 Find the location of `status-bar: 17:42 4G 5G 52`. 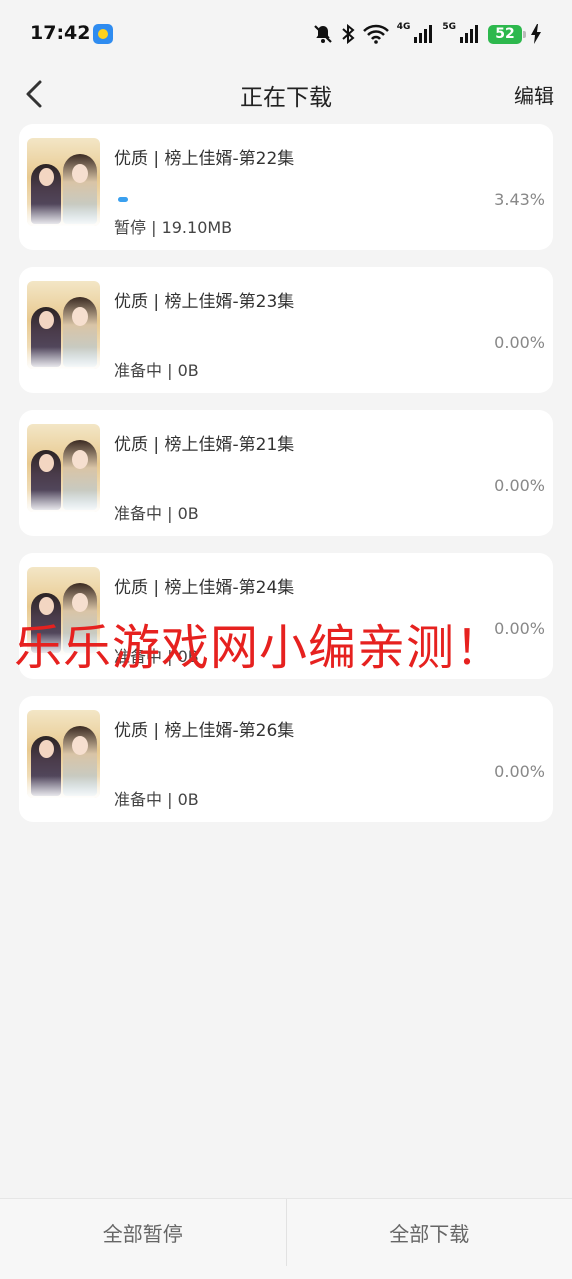

status-bar: 17:42 4G 5G 52 is located at coordinates (286, 34).